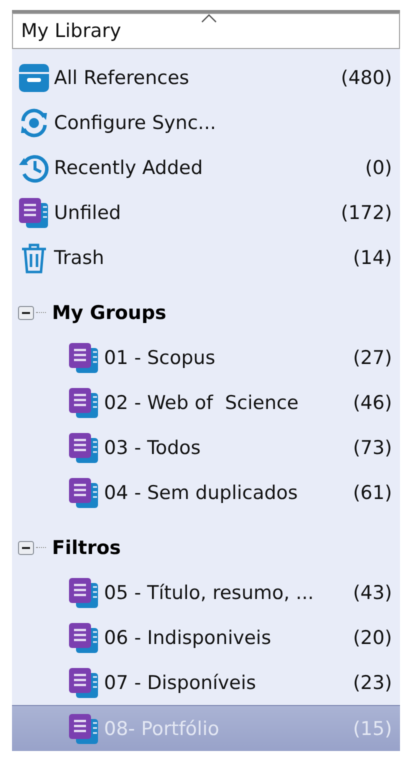 The height and width of the screenshot is (758, 405). What do you see at coordinates (206, 77) in the screenshot?
I see `tree-item: All References (480)` at bounding box center [206, 77].